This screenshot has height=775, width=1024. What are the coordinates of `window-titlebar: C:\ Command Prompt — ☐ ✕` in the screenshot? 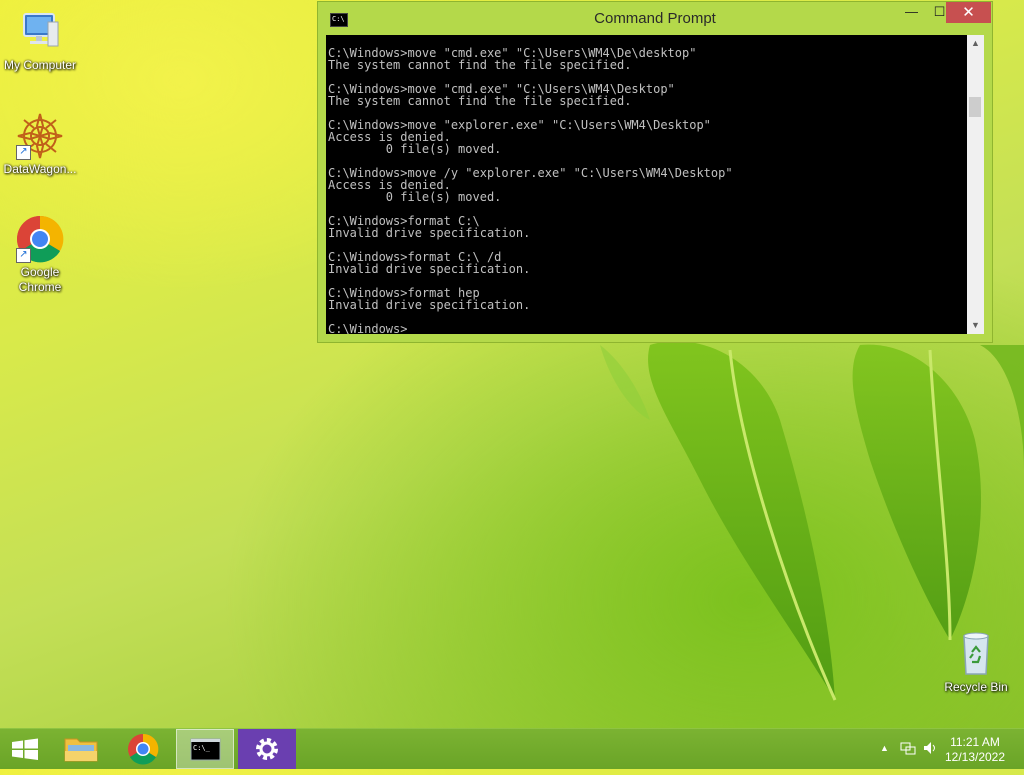 It's located at (655, 18).